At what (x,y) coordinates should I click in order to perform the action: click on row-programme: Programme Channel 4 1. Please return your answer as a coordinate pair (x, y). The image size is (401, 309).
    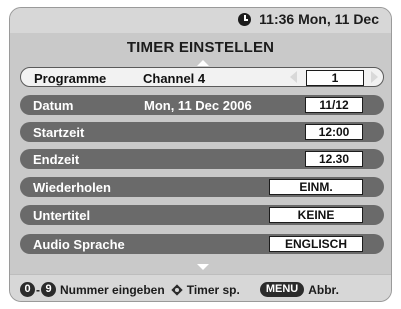
    Looking at the image, I should click on (202, 77).